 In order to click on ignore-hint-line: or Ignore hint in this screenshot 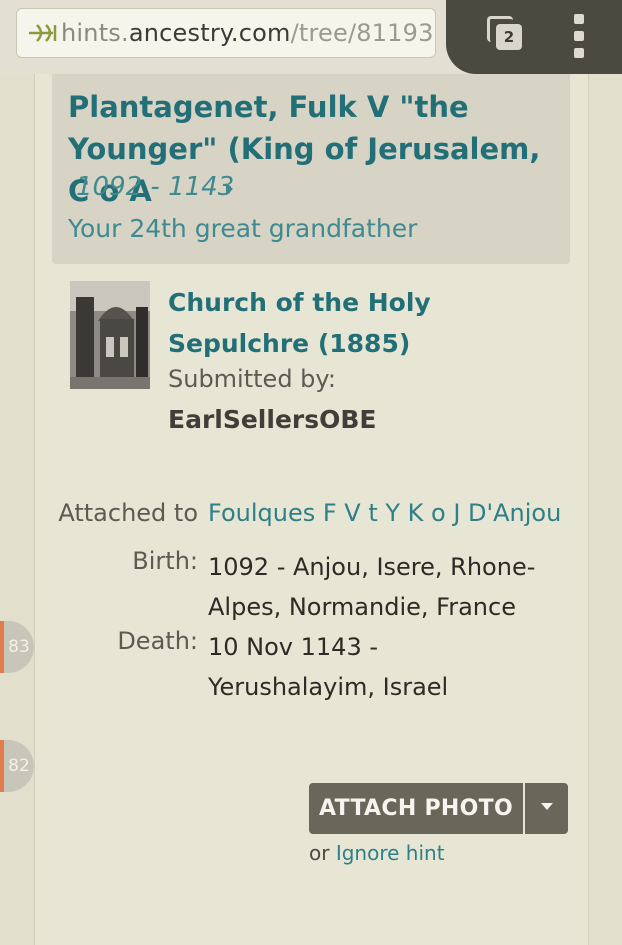, I will do `click(377, 853)`.